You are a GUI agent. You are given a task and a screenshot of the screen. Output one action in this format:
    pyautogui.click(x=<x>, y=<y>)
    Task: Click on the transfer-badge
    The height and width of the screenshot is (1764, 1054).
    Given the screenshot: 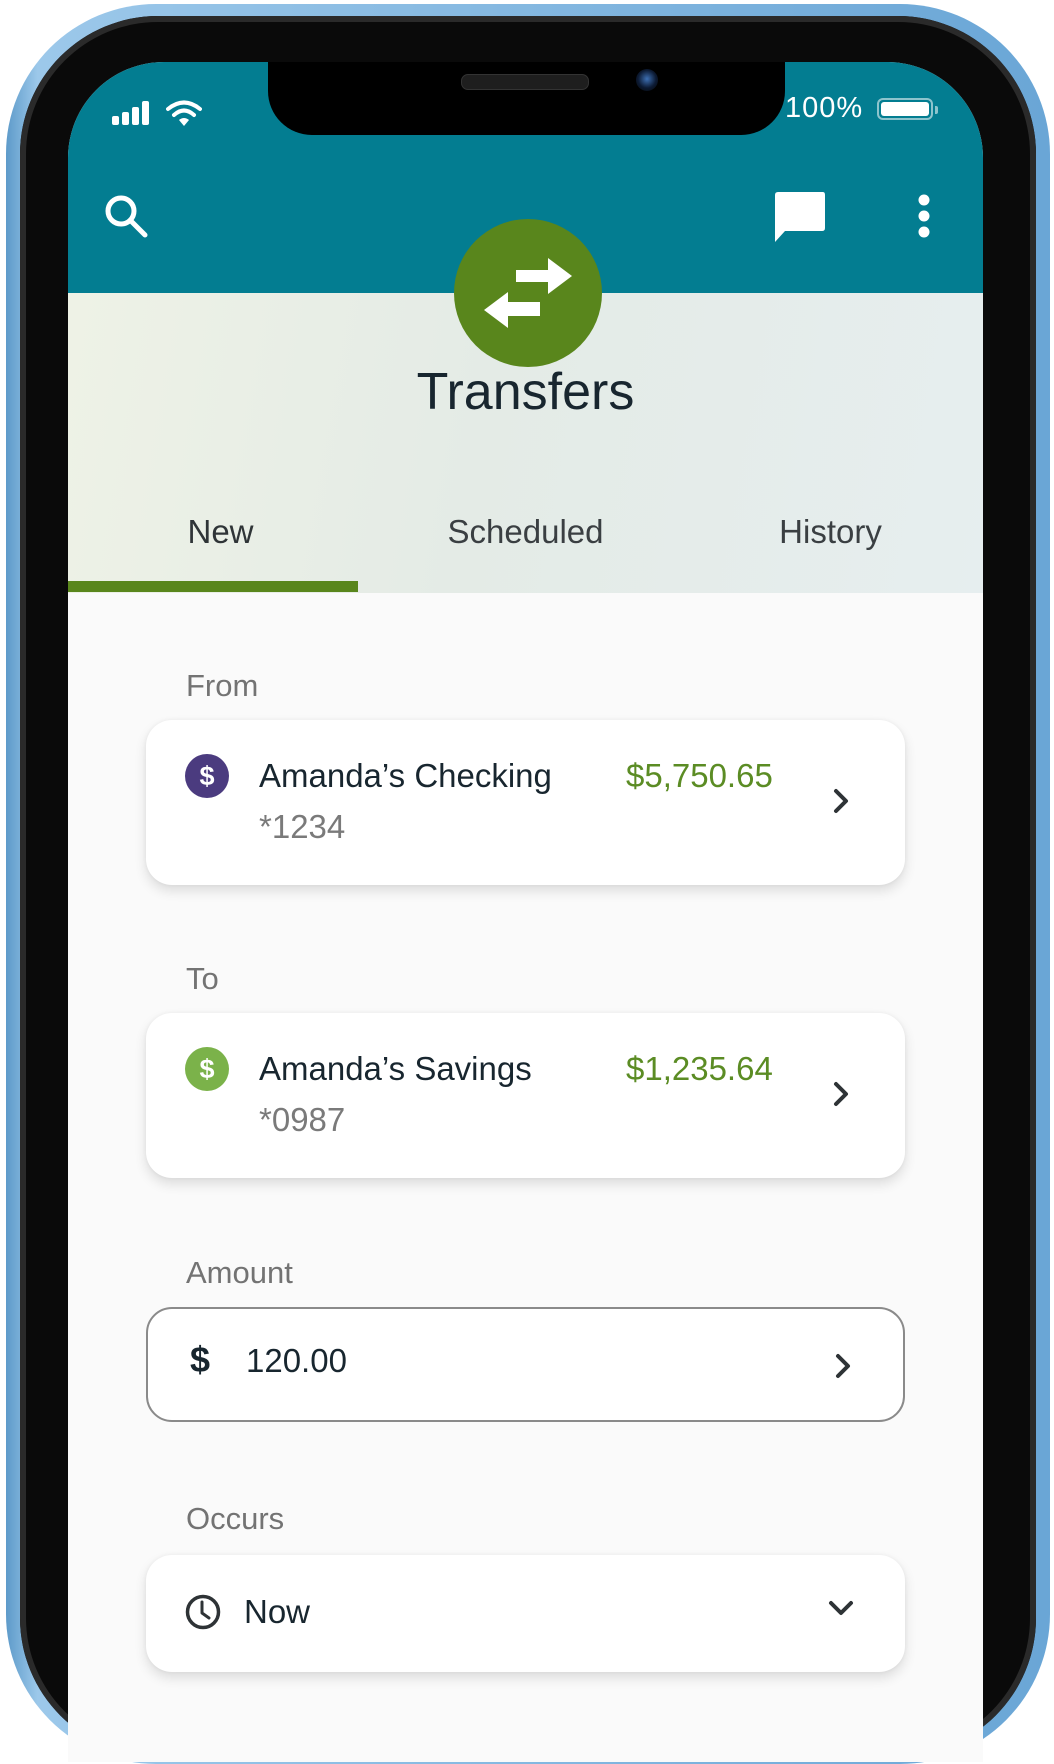 What is the action you would take?
    pyautogui.click(x=528, y=293)
    